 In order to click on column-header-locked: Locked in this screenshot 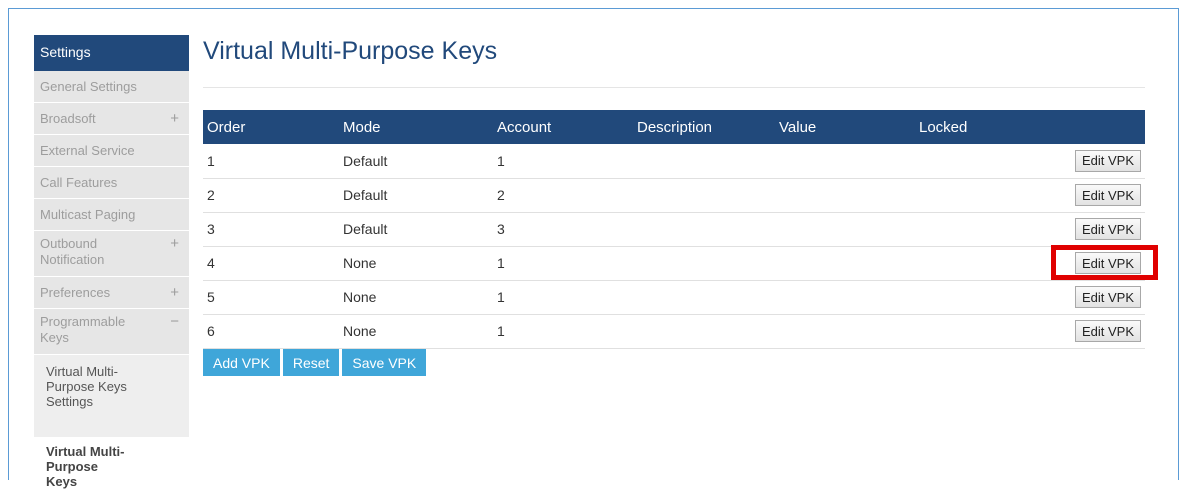, I will do `click(980, 127)`.